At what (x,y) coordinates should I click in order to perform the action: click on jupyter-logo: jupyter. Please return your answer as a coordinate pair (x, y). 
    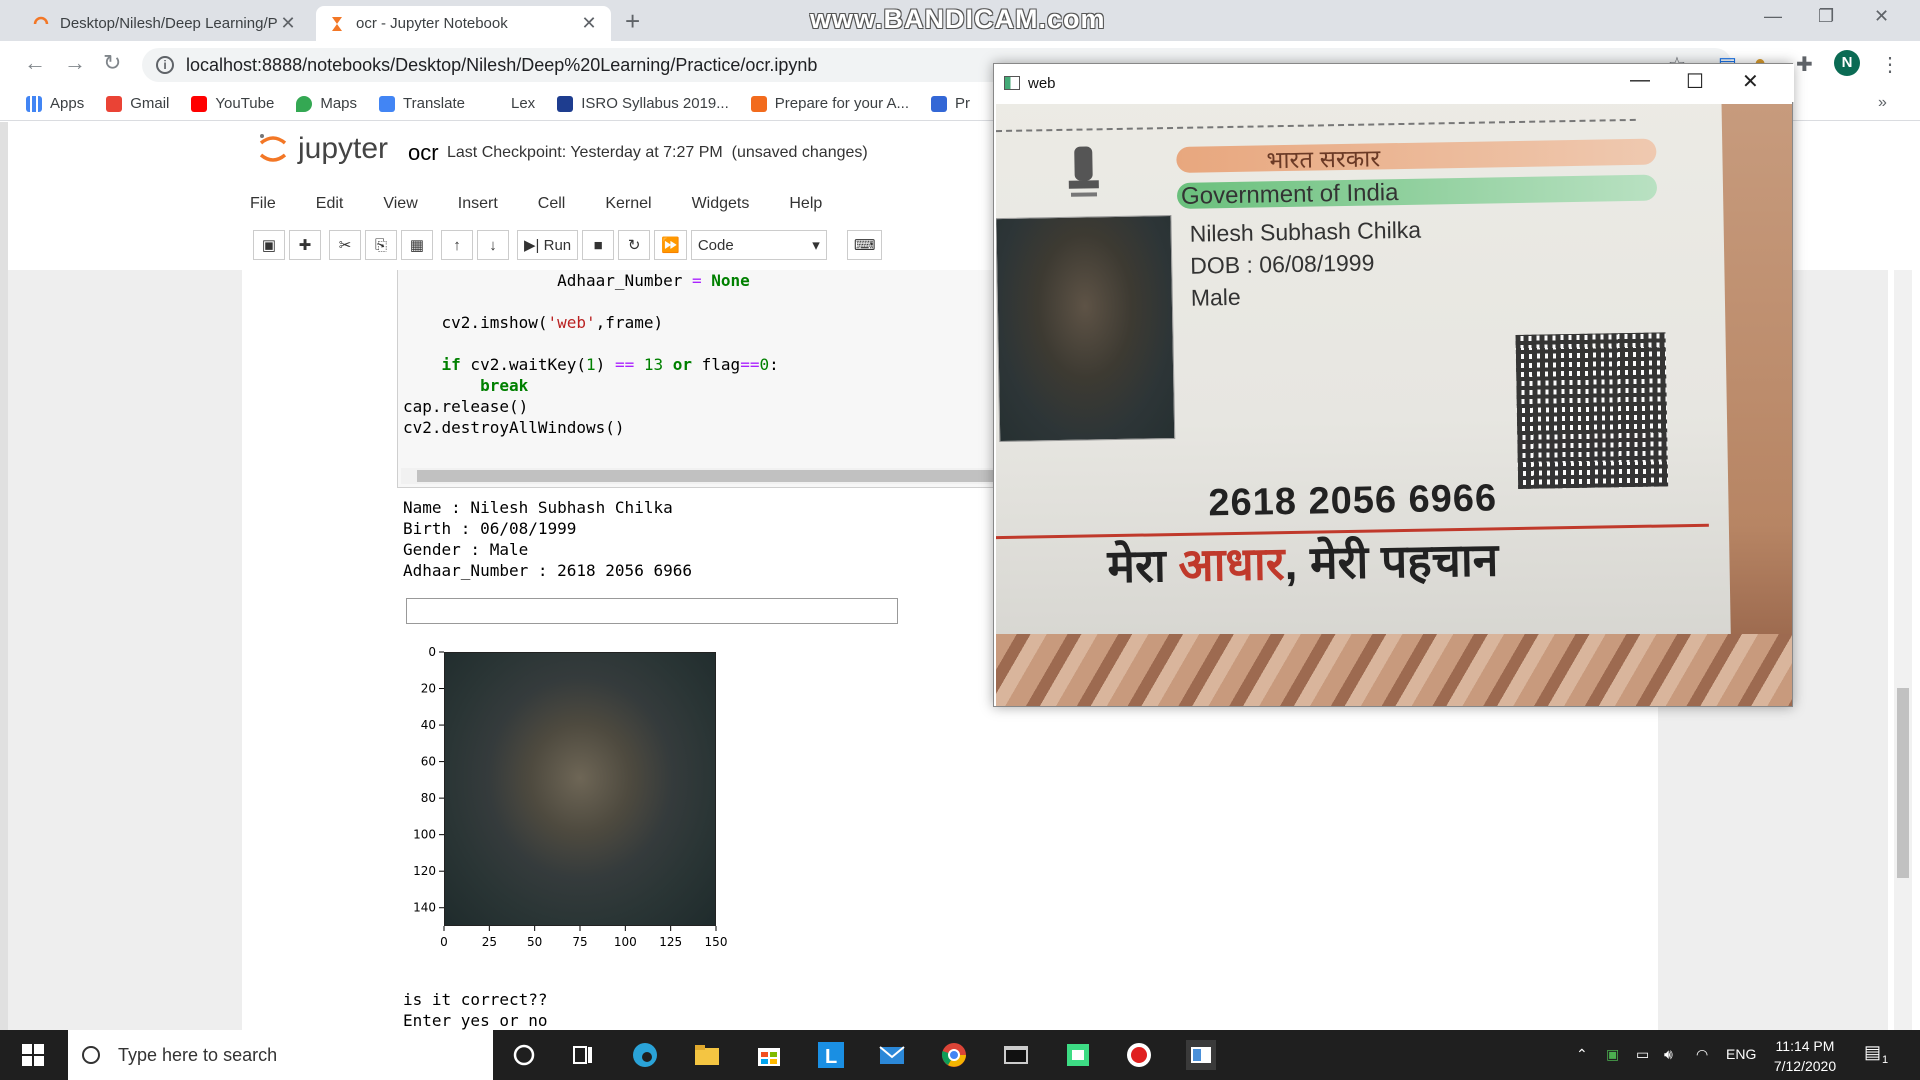
    Looking at the image, I should click on (323, 149).